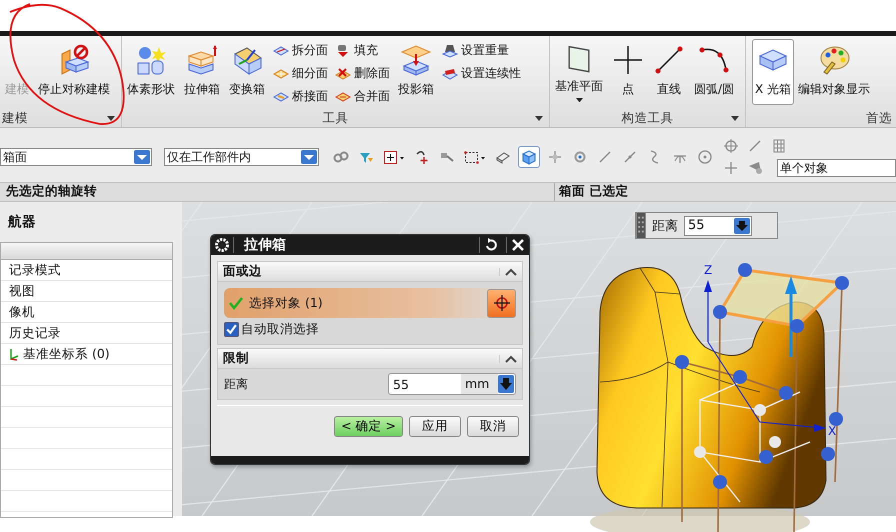 This screenshot has height=532, width=896. I want to click on ribbon-button: 点, so click(628, 72).